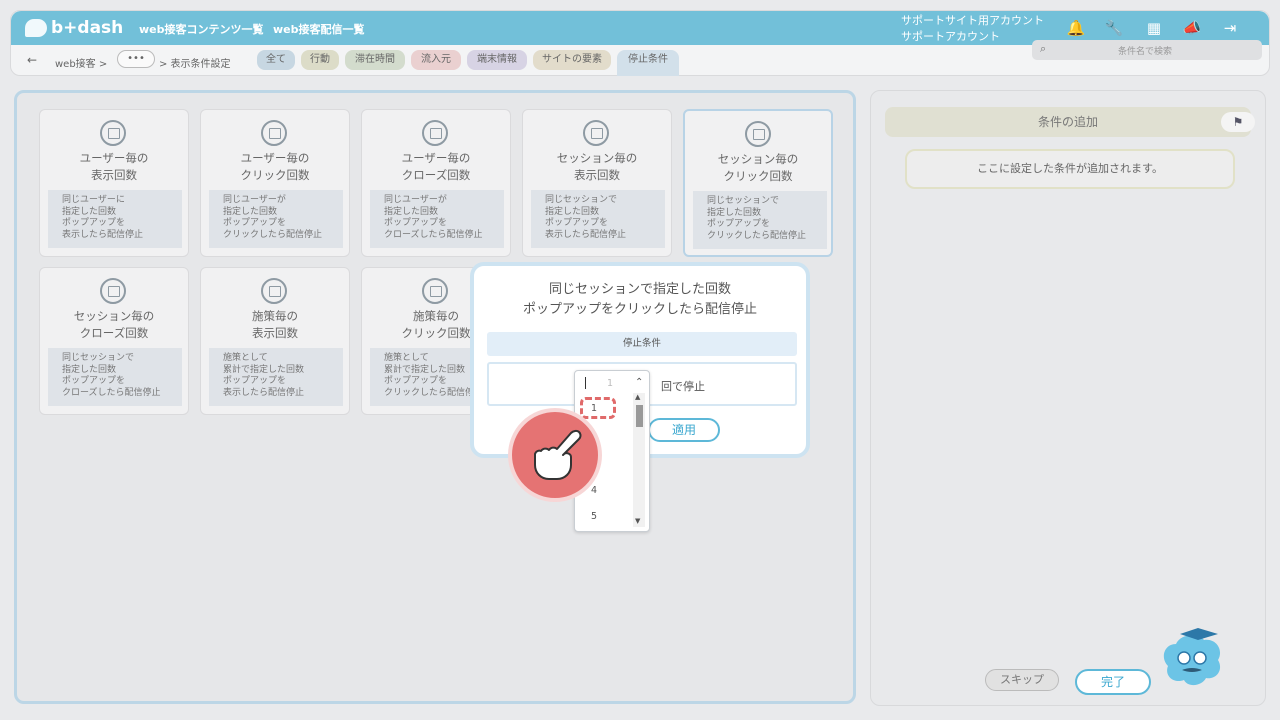  Describe the element at coordinates (415, 200) in the screenshot. I see `desc-line: 同じユーザーが` at that location.